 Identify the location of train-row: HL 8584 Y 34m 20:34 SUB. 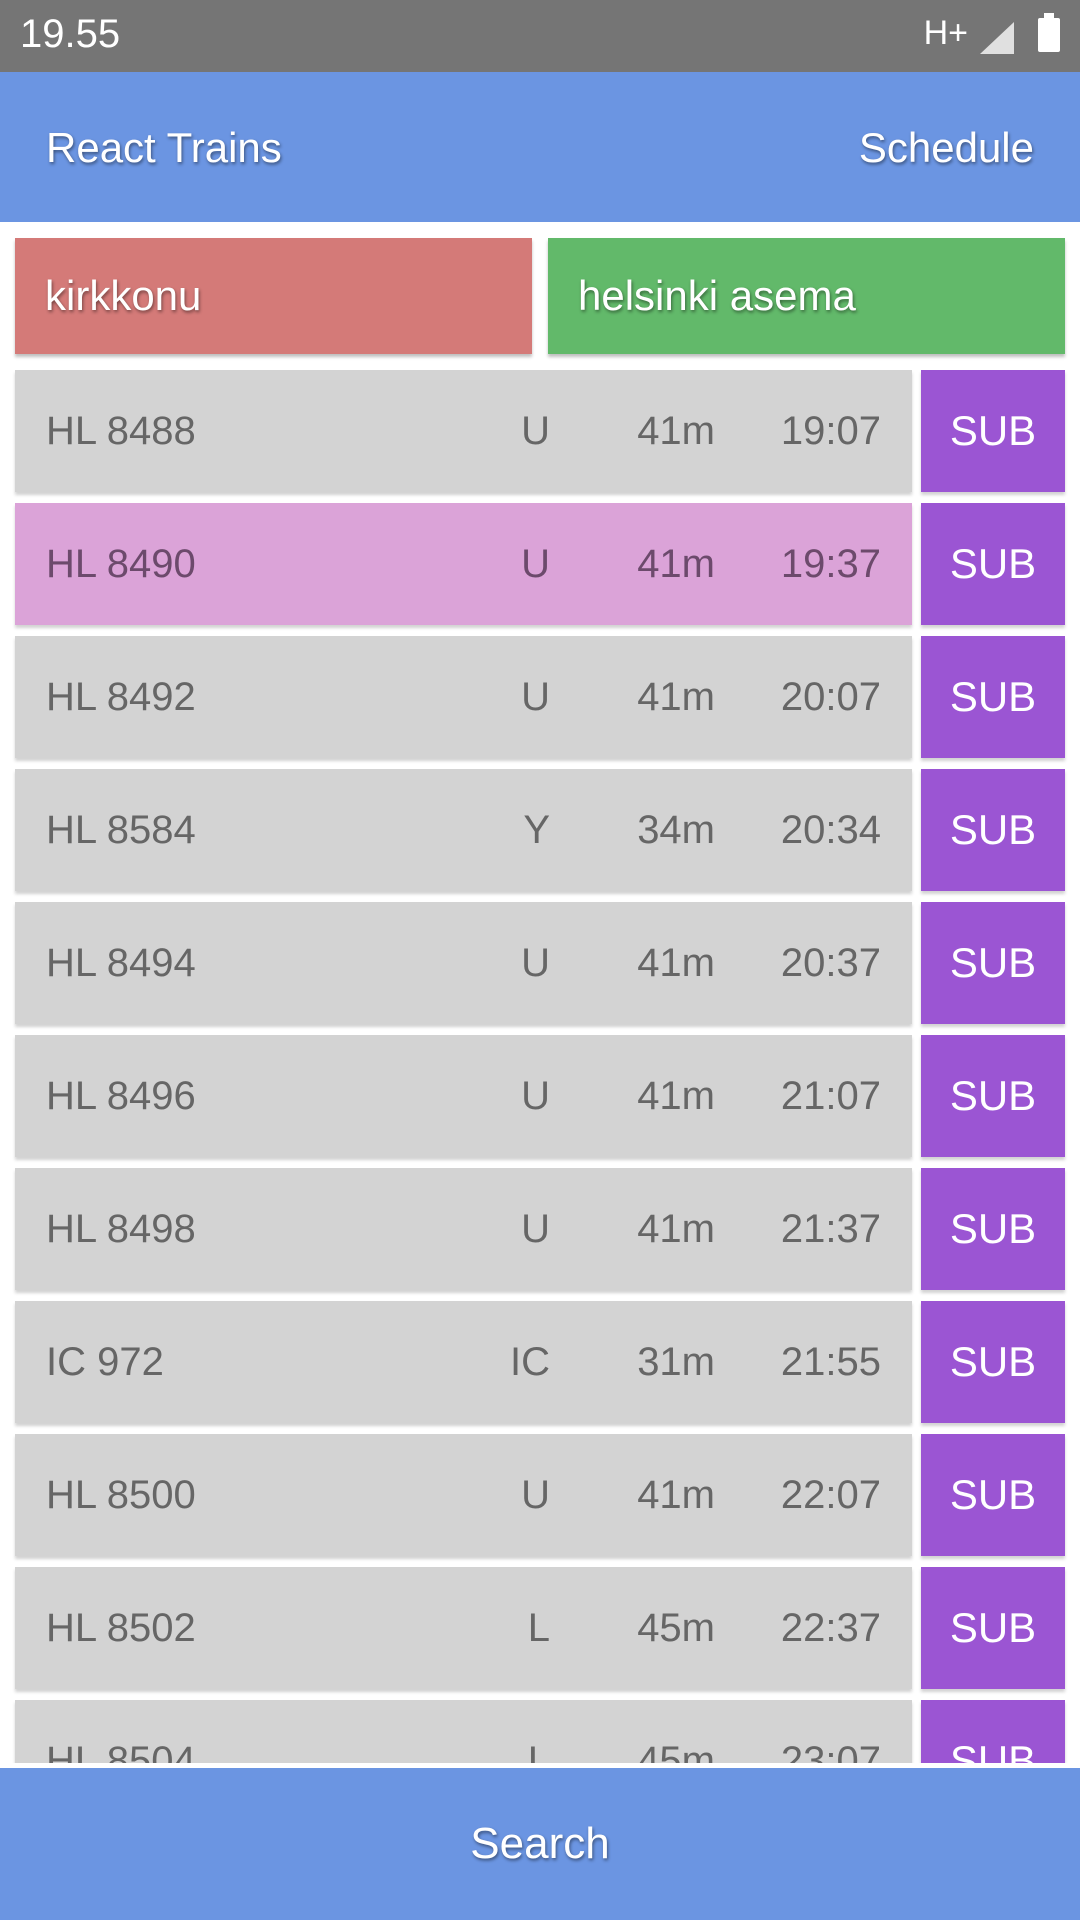
(540, 830).